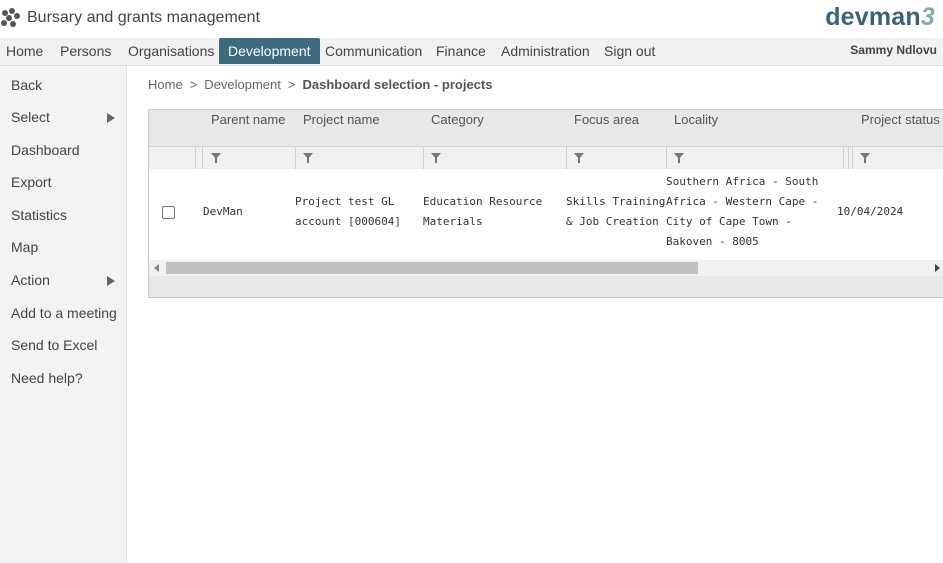 Image resolution: width=943 pixels, height=563 pixels. What do you see at coordinates (45, 150) in the screenshot?
I see `sidebar-item-dashboard: Dashboard` at bounding box center [45, 150].